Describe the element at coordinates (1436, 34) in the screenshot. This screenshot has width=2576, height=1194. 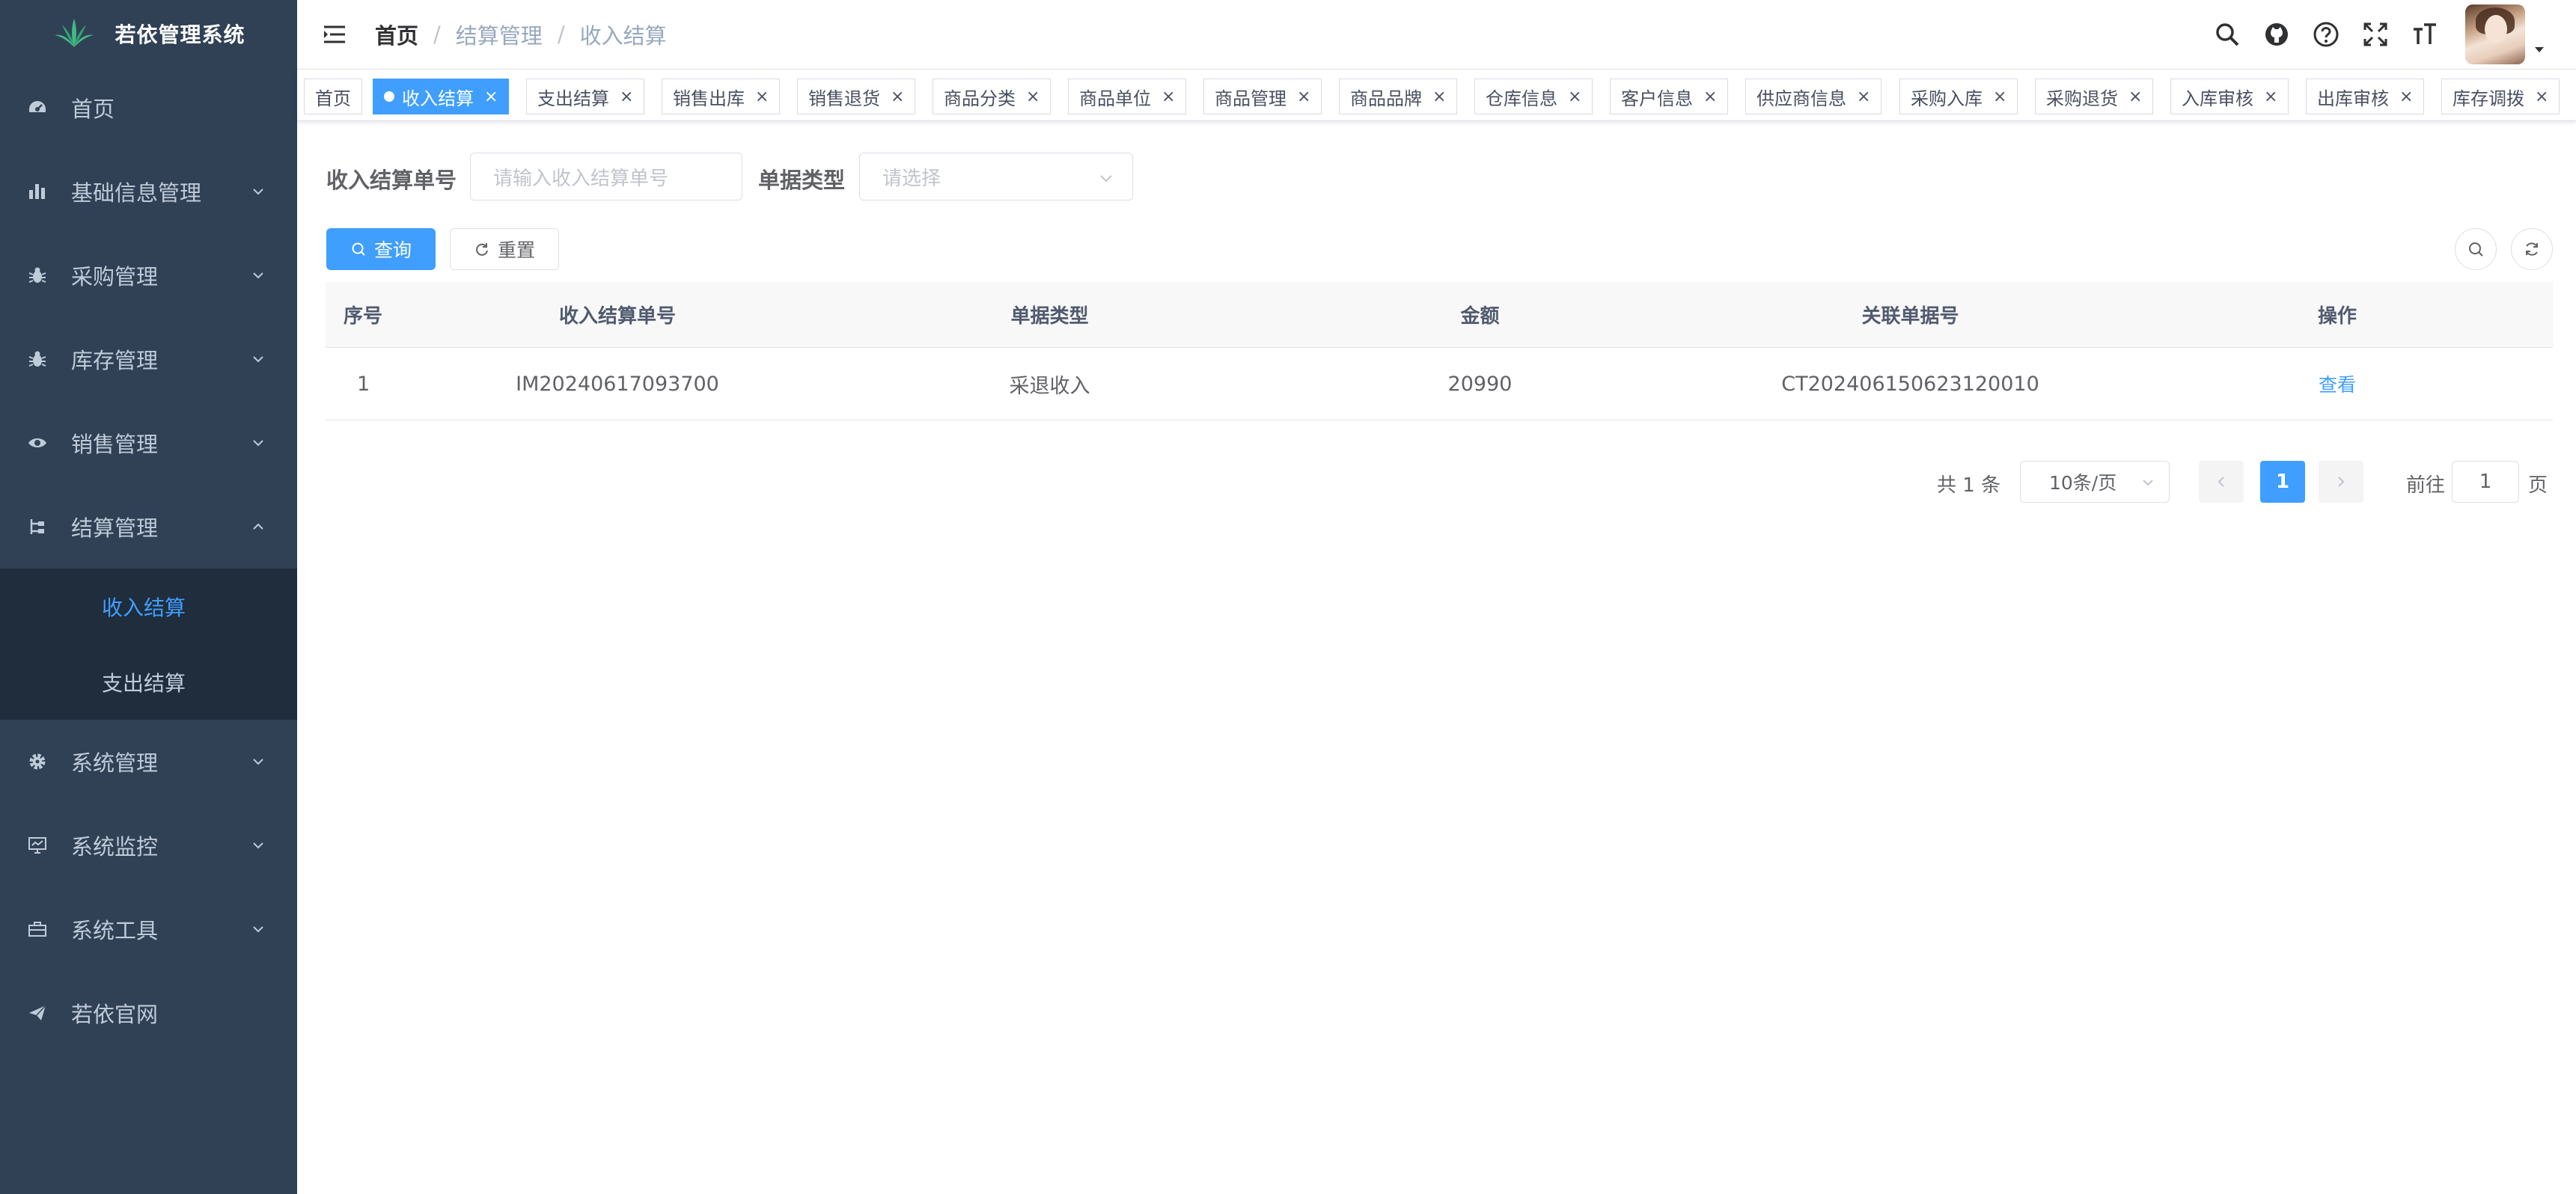
I see `navbar: 首页 / 结算管理 / 收入结算` at that location.